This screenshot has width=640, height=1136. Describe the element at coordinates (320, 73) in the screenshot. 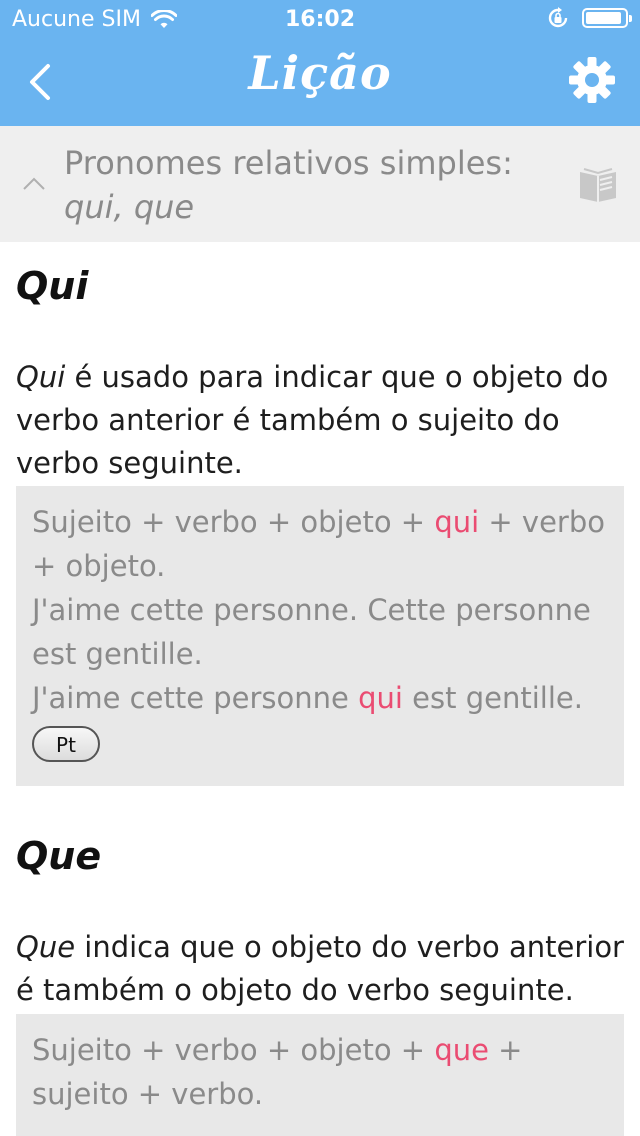

I see `page-title: Lição` at that location.